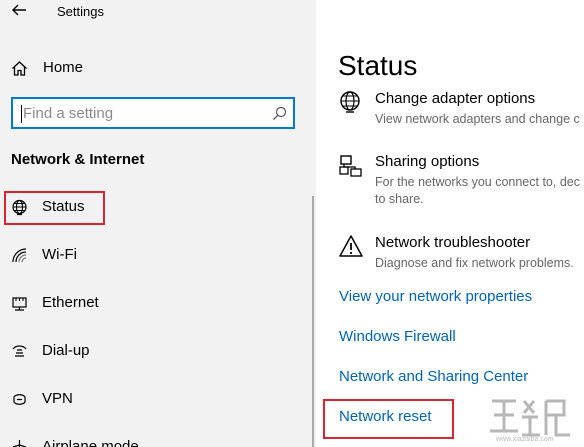  What do you see at coordinates (313, 321) in the screenshot?
I see `sidebar-scrollbar` at bounding box center [313, 321].